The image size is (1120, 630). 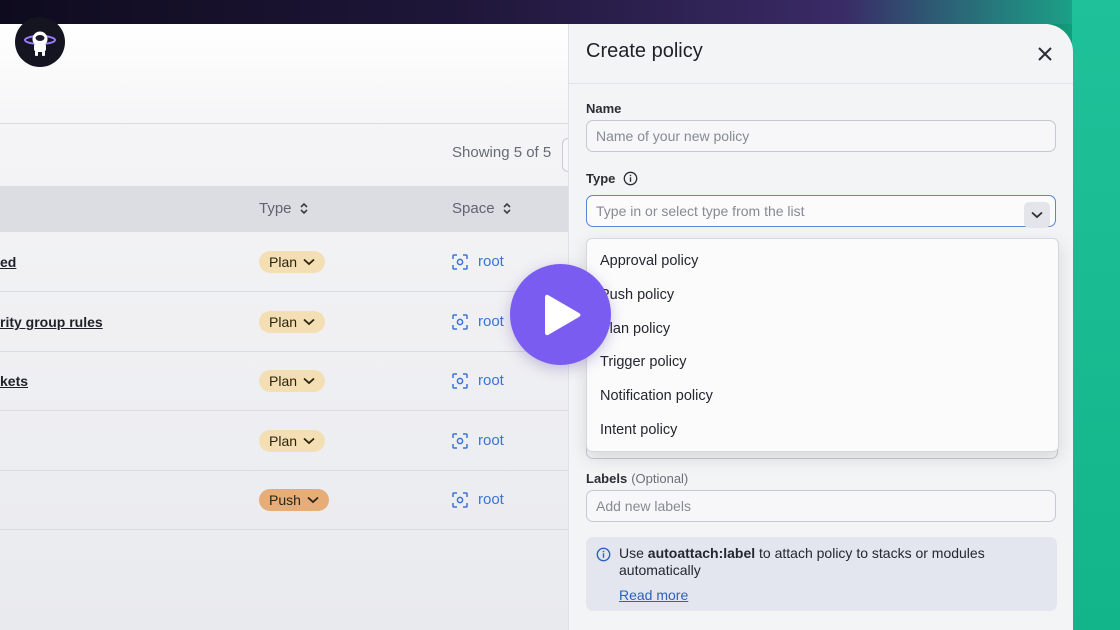 What do you see at coordinates (644, 51) in the screenshot?
I see `drawer-title: Create policy` at bounding box center [644, 51].